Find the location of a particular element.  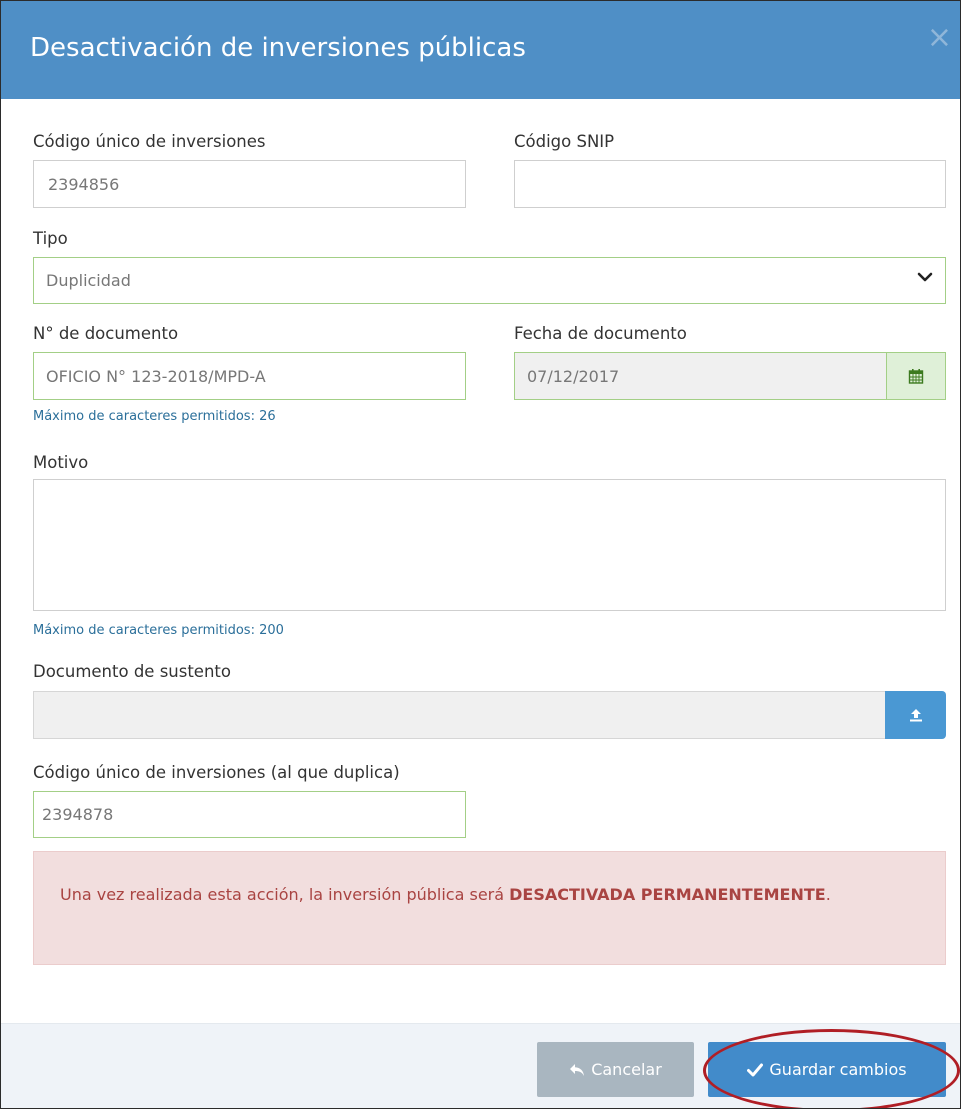

motivo-label: Motivo is located at coordinates (61, 462).